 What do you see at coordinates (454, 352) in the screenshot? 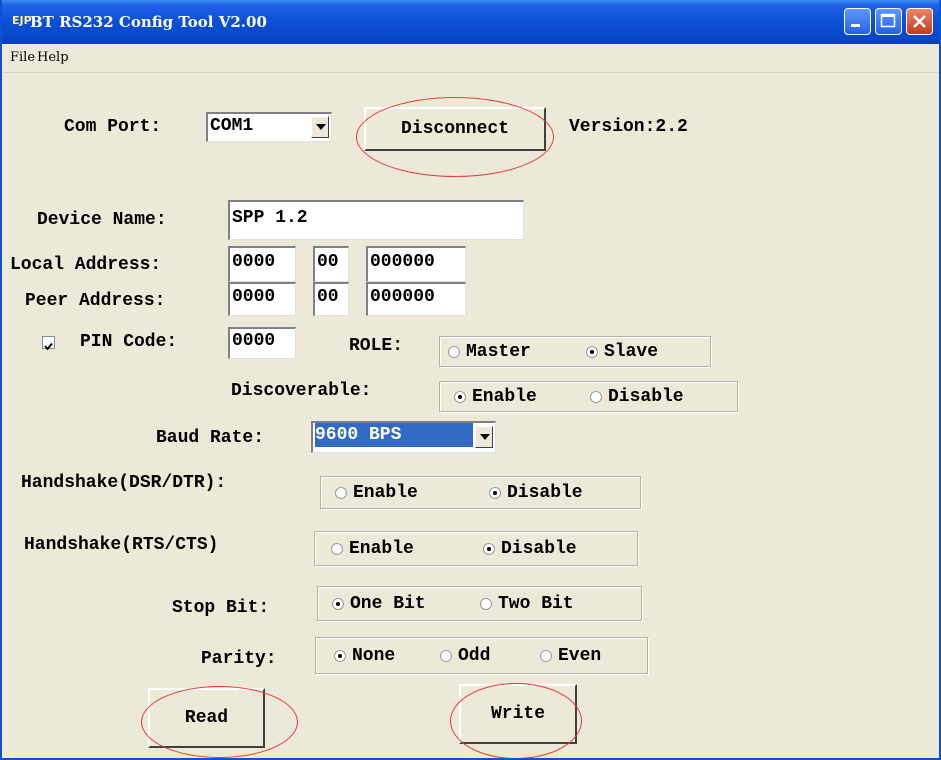
I see `role-master-radio` at bounding box center [454, 352].